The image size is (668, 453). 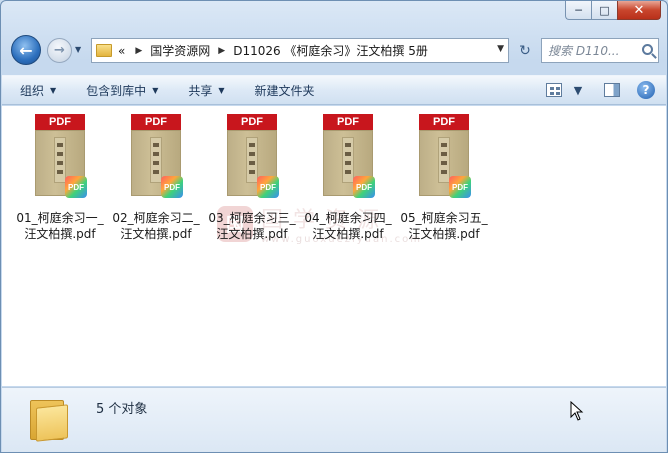 I want to click on file-item: PDF PDF 01_柯庭余习一_ 汪文柏撰.pdf, so click(x=60, y=178).